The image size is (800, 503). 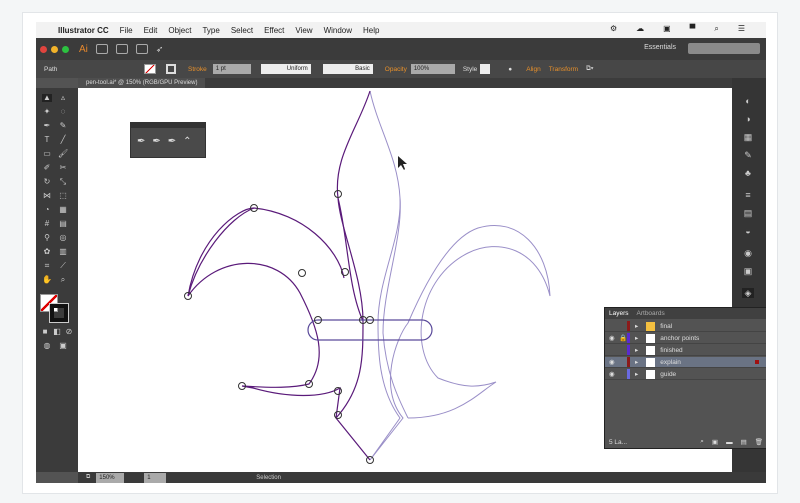 What do you see at coordinates (47, 182) in the screenshot?
I see `rotate-tool-icon: ↻` at bounding box center [47, 182].